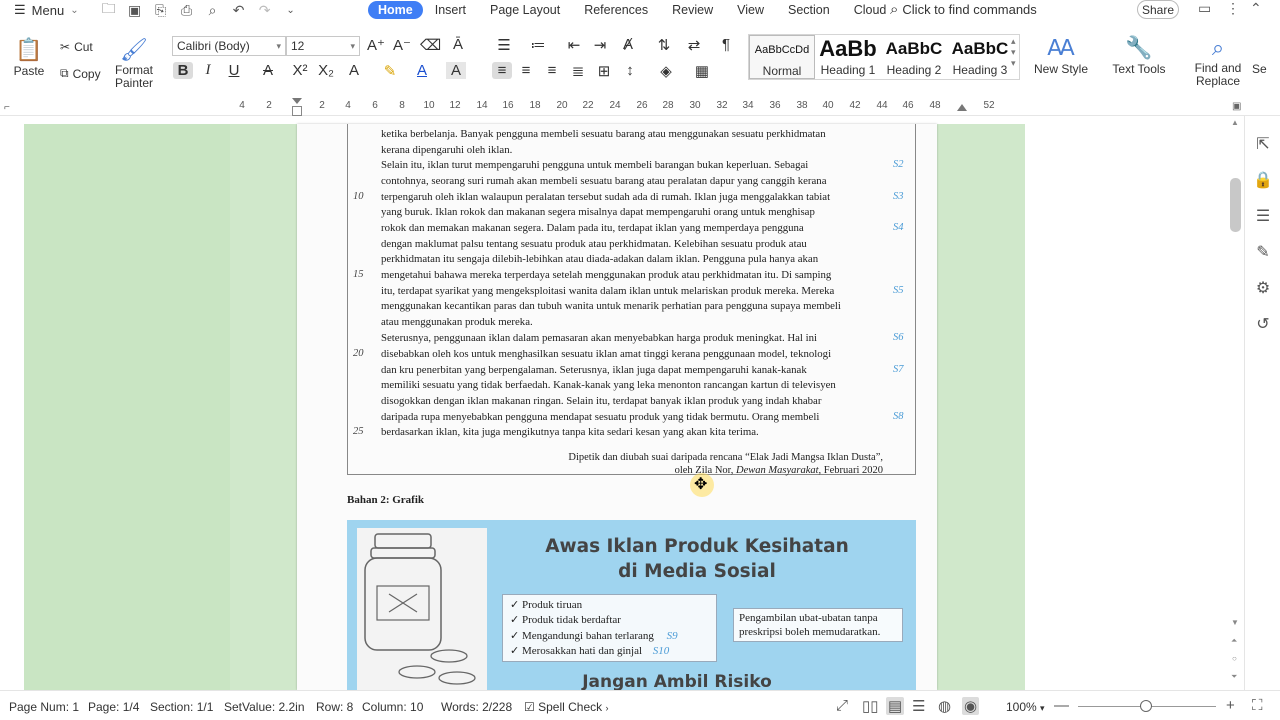  What do you see at coordinates (870, 706) in the screenshot?
I see `reading-mode-icon: ▯▯` at bounding box center [870, 706].